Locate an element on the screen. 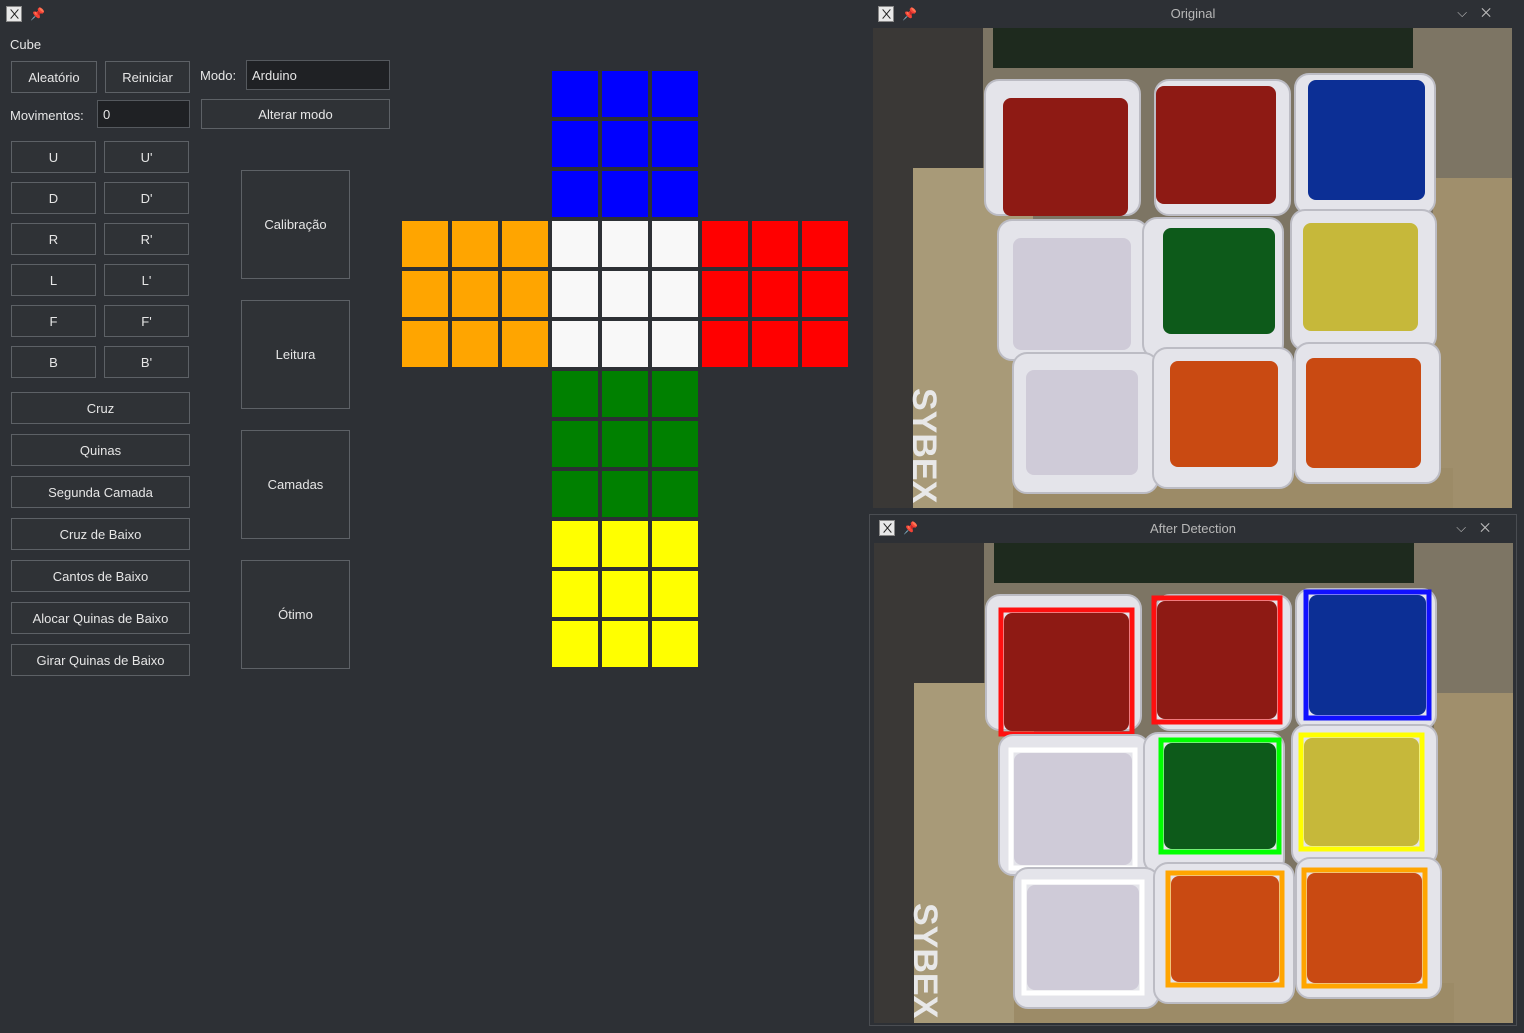 The image size is (1524, 1033). algorithm-button: Cantos de Baixo is located at coordinates (100, 576).